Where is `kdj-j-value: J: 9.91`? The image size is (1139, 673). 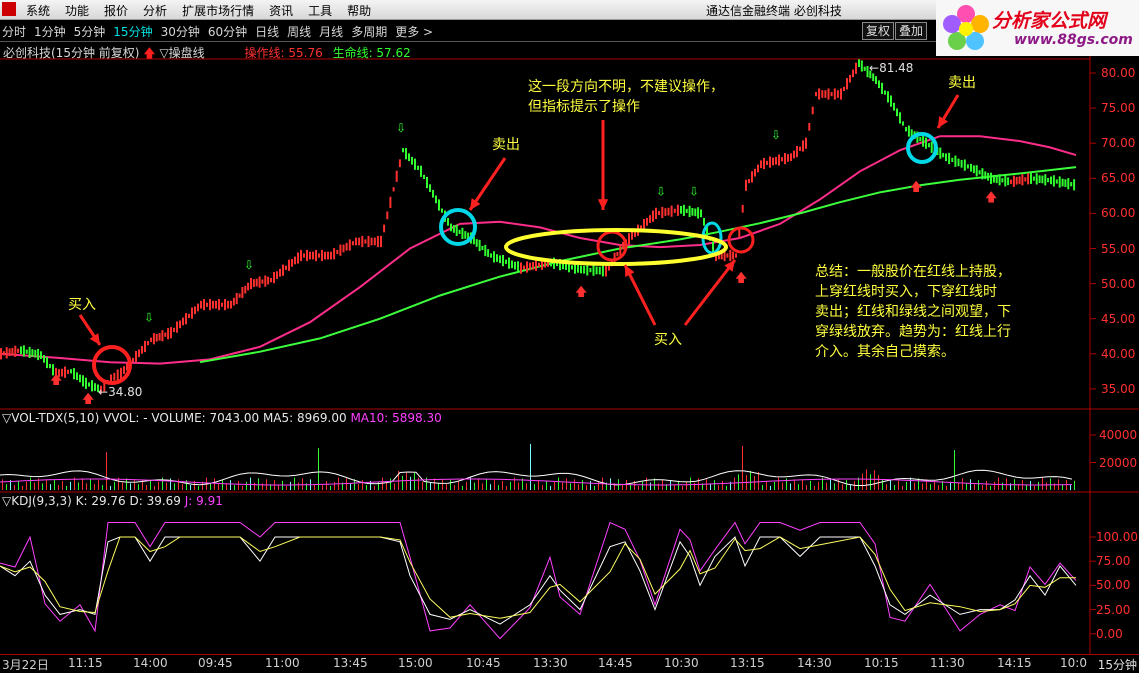 kdj-j-value: J: 9.91 is located at coordinates (203, 501).